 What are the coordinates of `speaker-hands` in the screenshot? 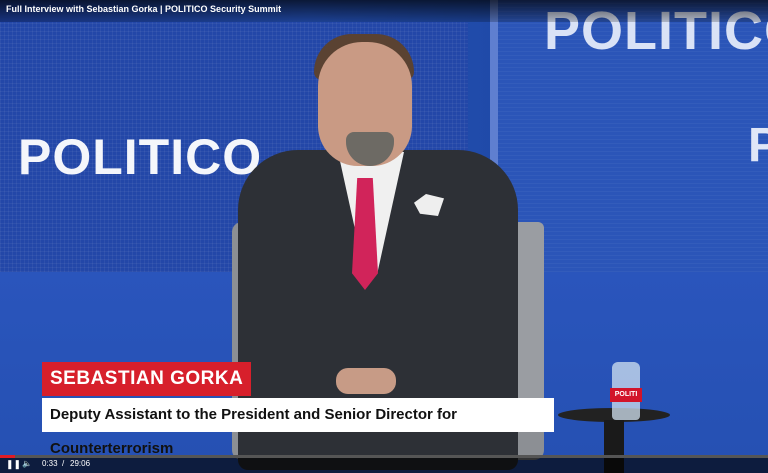 It's located at (366, 381).